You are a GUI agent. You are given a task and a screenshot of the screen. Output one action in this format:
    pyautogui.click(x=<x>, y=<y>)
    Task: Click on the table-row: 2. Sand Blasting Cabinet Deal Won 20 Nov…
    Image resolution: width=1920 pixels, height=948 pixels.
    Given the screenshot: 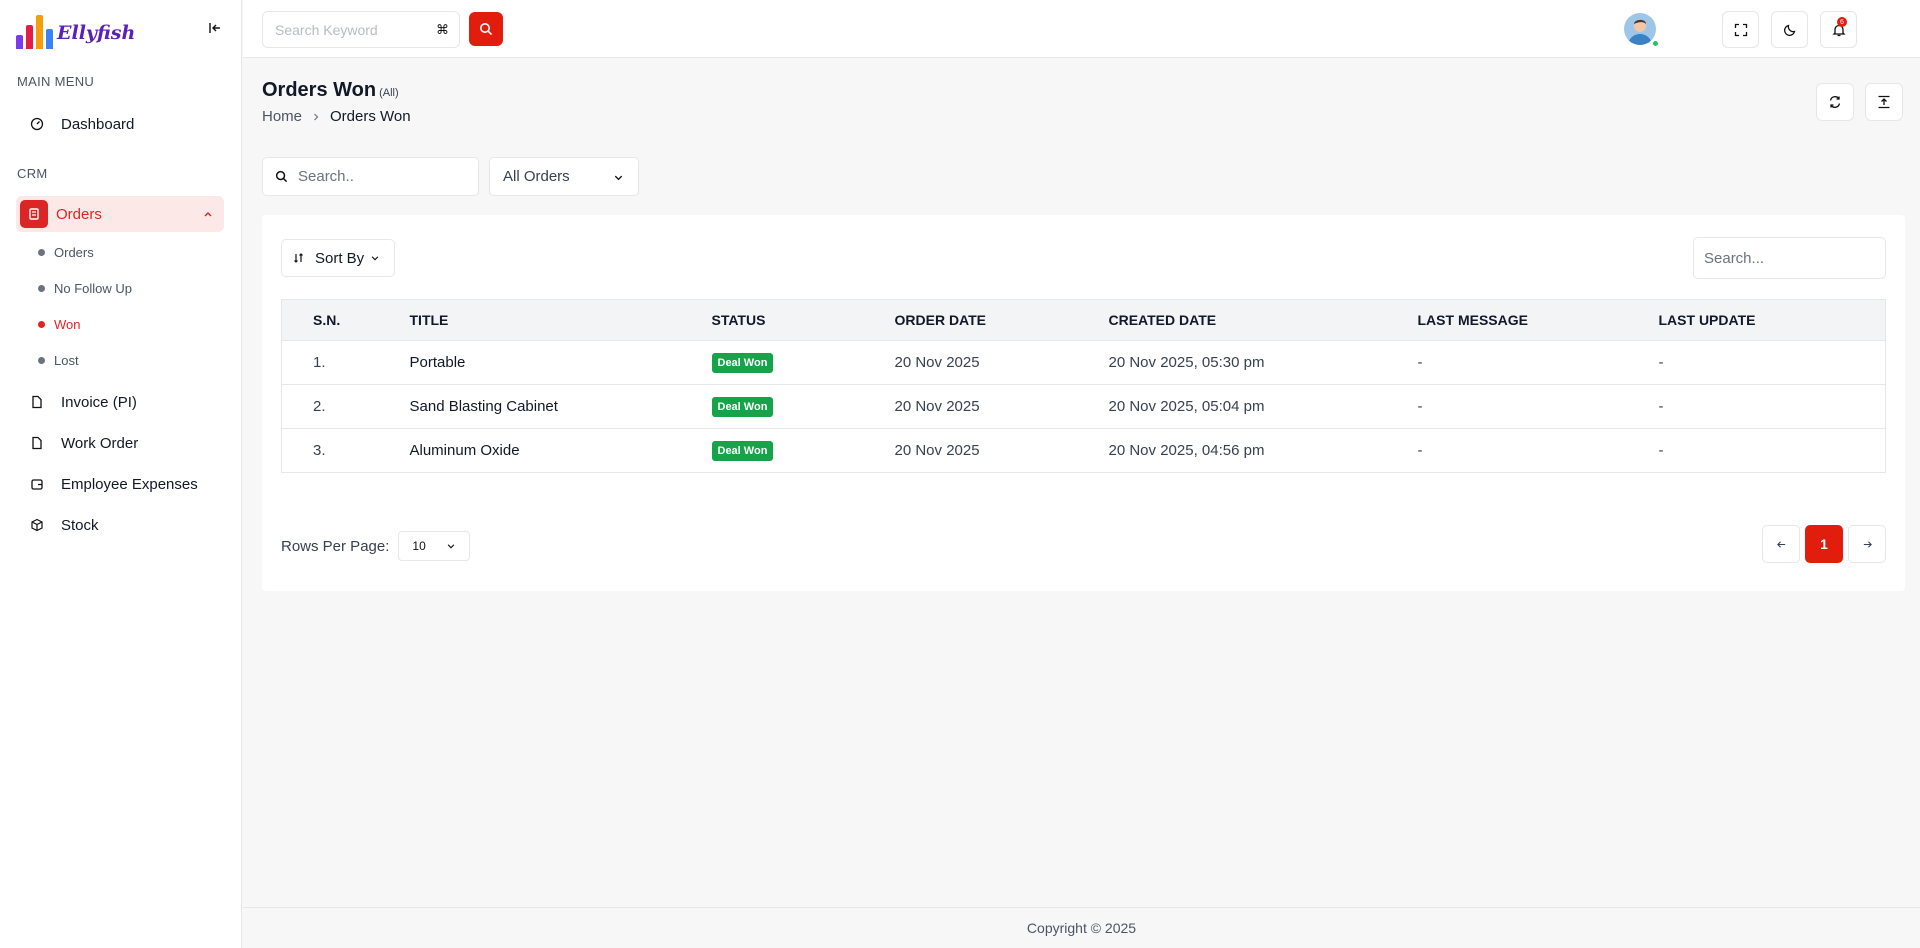 What is the action you would take?
    pyautogui.click(x=1083, y=406)
    